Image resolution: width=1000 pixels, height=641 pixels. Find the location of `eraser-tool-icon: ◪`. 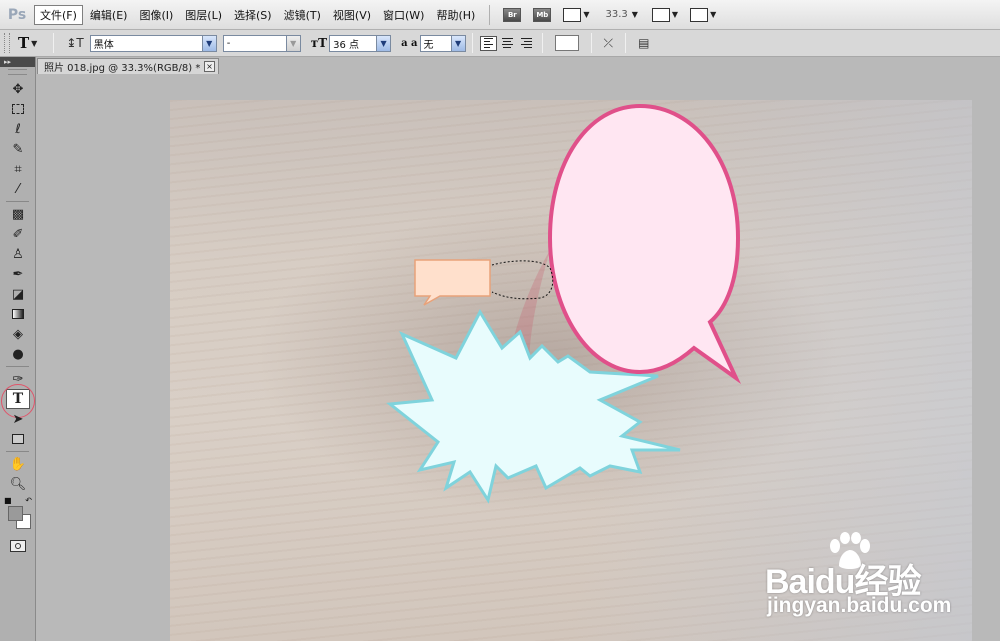

eraser-tool-icon: ◪ is located at coordinates (18, 294).